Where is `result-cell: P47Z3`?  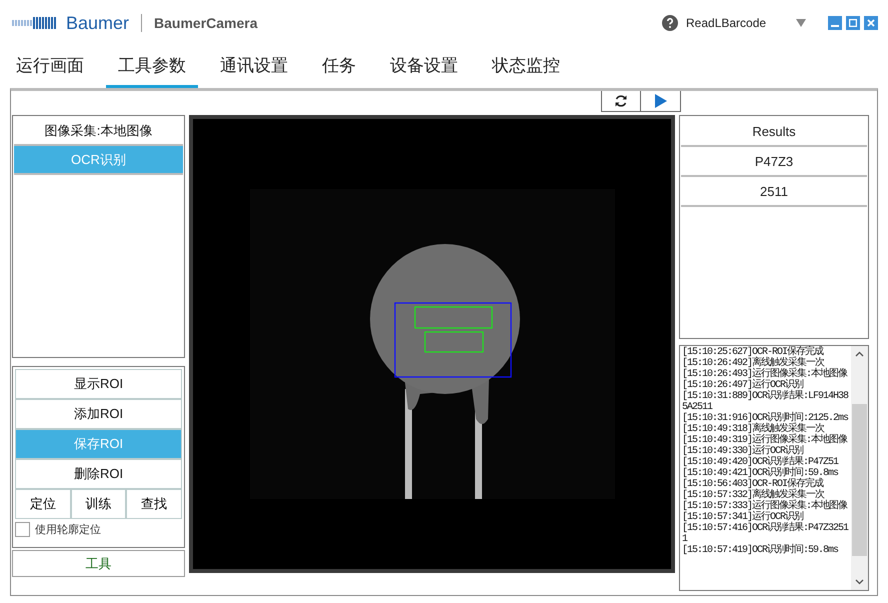
result-cell: P47Z3 is located at coordinates (774, 162).